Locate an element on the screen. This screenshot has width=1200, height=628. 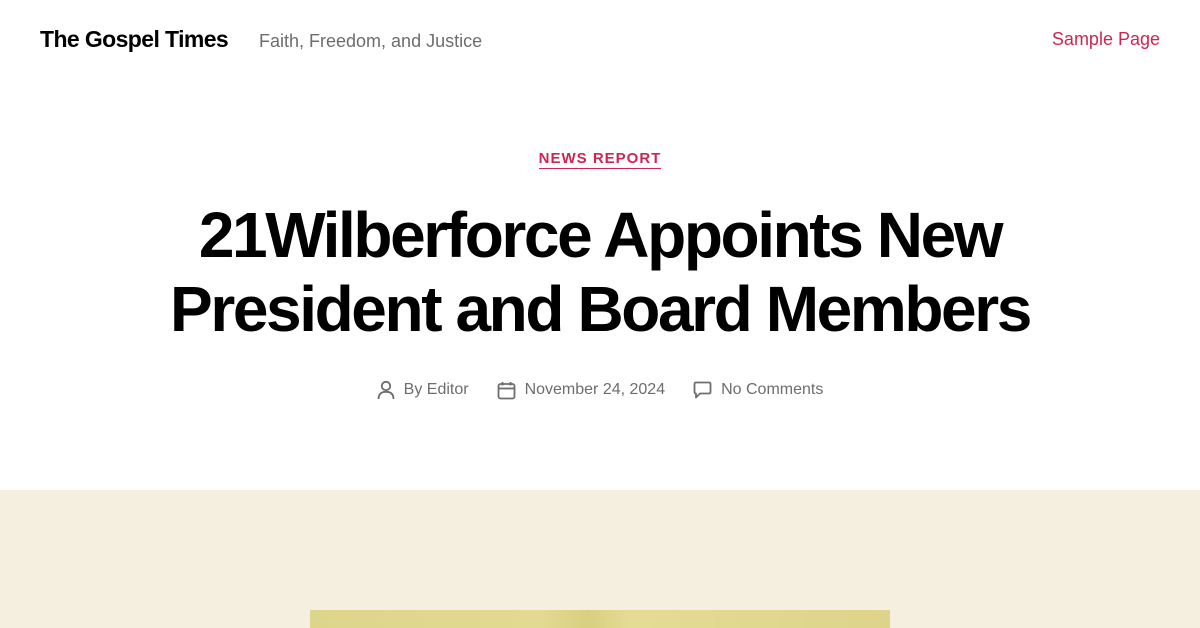
post-author: By Editor is located at coordinates (423, 390).